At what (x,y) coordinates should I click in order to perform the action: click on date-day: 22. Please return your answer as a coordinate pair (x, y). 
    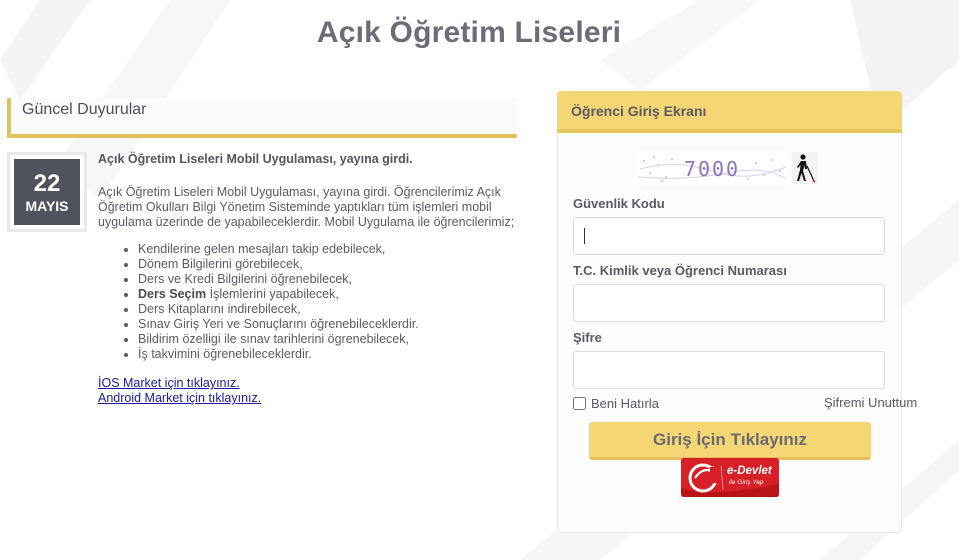
    Looking at the image, I should click on (47, 183).